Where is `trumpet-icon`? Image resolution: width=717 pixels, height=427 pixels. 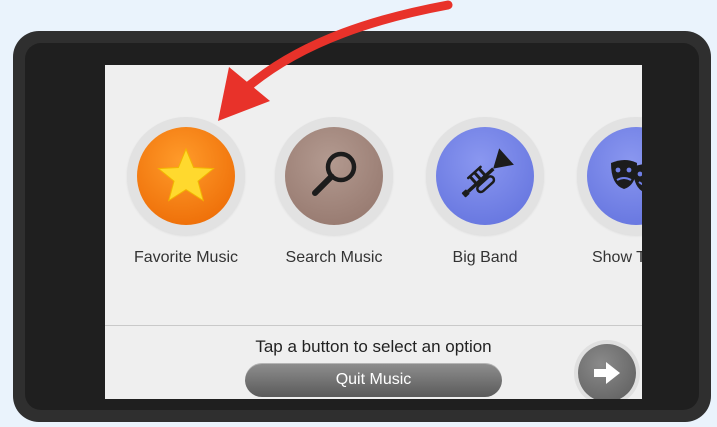 trumpet-icon is located at coordinates (485, 176).